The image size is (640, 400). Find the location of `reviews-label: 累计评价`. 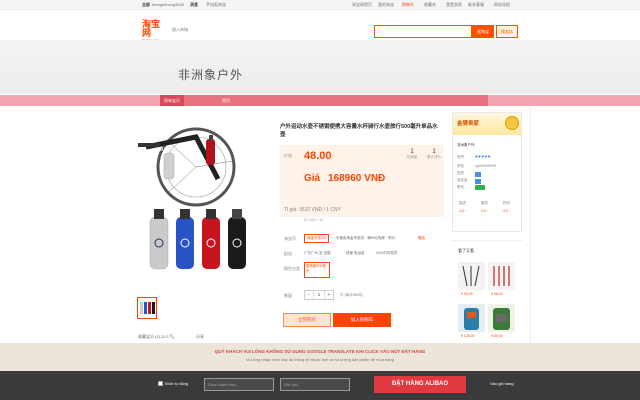

reviews-label: 累计评价 is located at coordinates (434, 157).